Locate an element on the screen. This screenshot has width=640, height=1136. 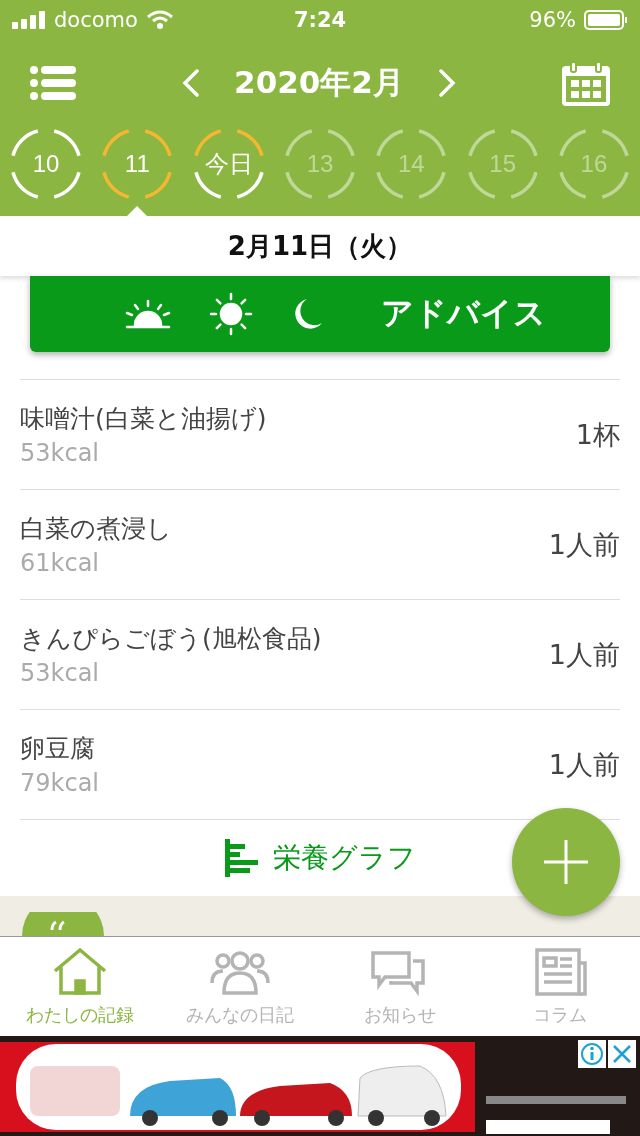
day-button: 16 is located at coordinates (593, 164).